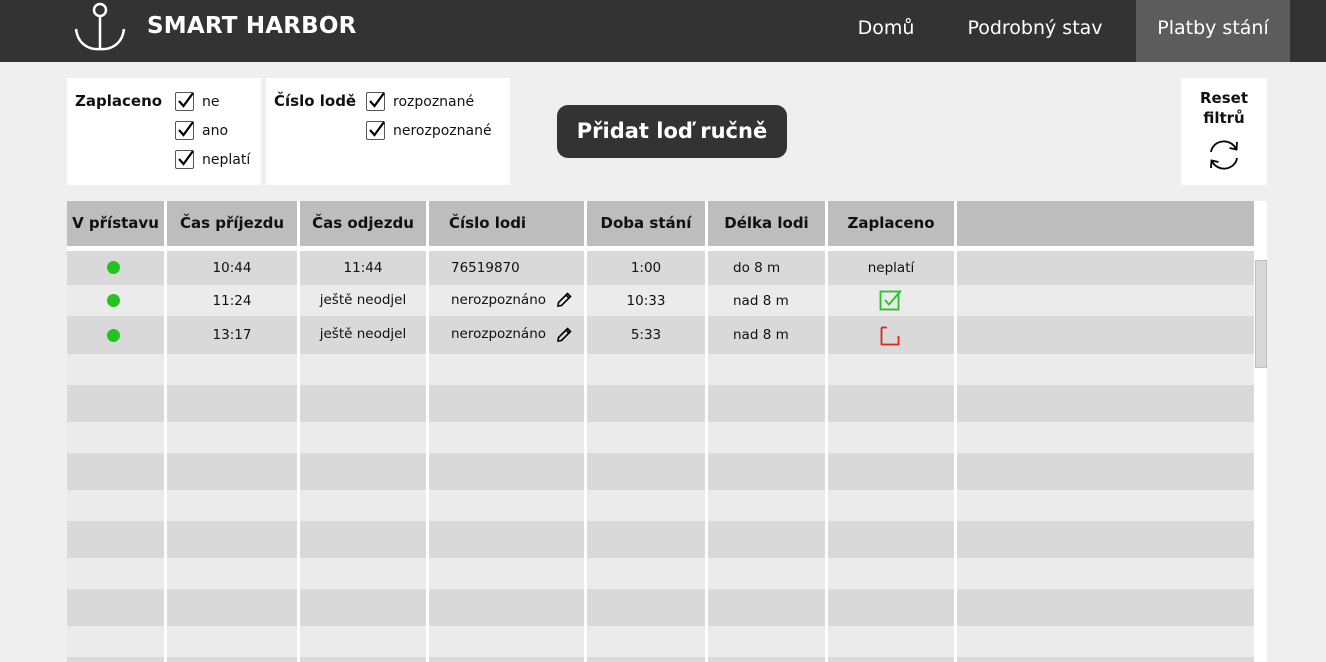  I want to click on filter-paid-panel: Zaplaceno ne ano neplatí, so click(164, 131).